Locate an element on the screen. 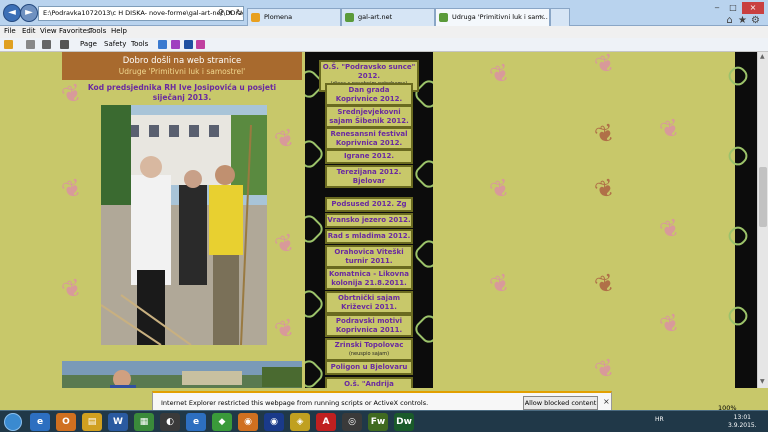  menu-view: View is located at coordinates (48, 31).